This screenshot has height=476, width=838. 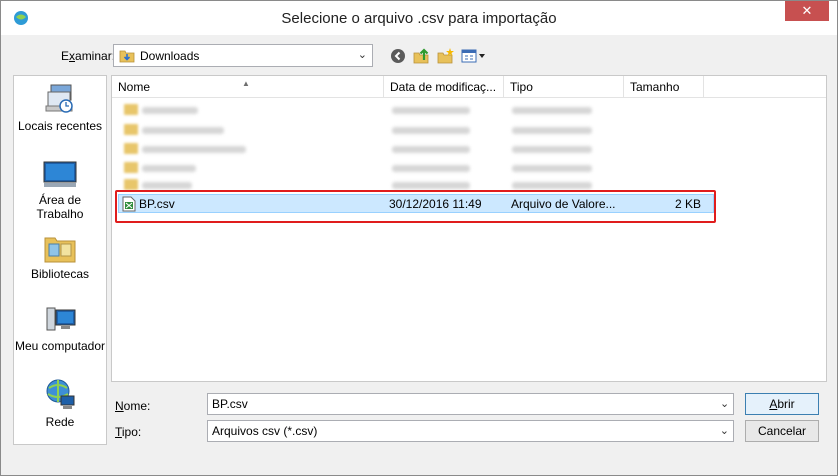 I want to click on window-title: Selecione o arquivo .csv para importação, so click(x=419, y=18).